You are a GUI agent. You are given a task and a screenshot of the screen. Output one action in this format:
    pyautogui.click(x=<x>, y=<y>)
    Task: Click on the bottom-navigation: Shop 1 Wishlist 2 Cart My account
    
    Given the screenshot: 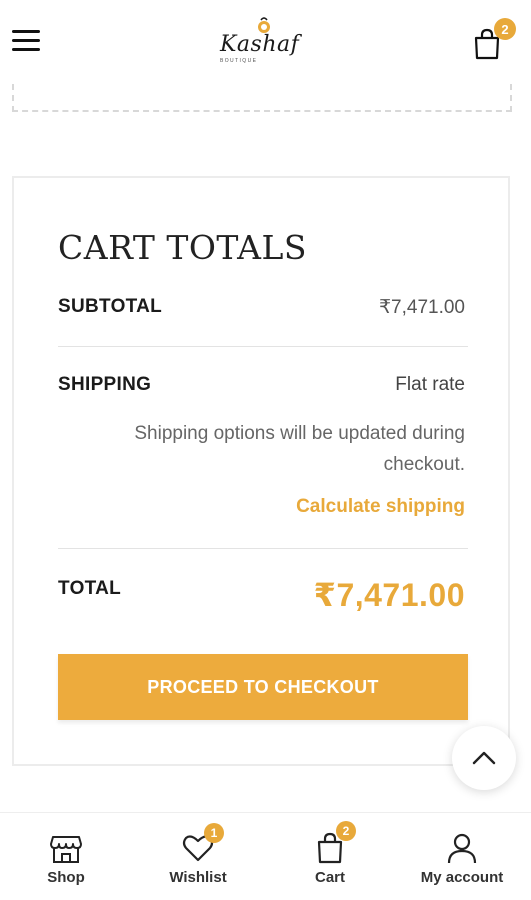 What is the action you would take?
    pyautogui.click(x=265, y=856)
    